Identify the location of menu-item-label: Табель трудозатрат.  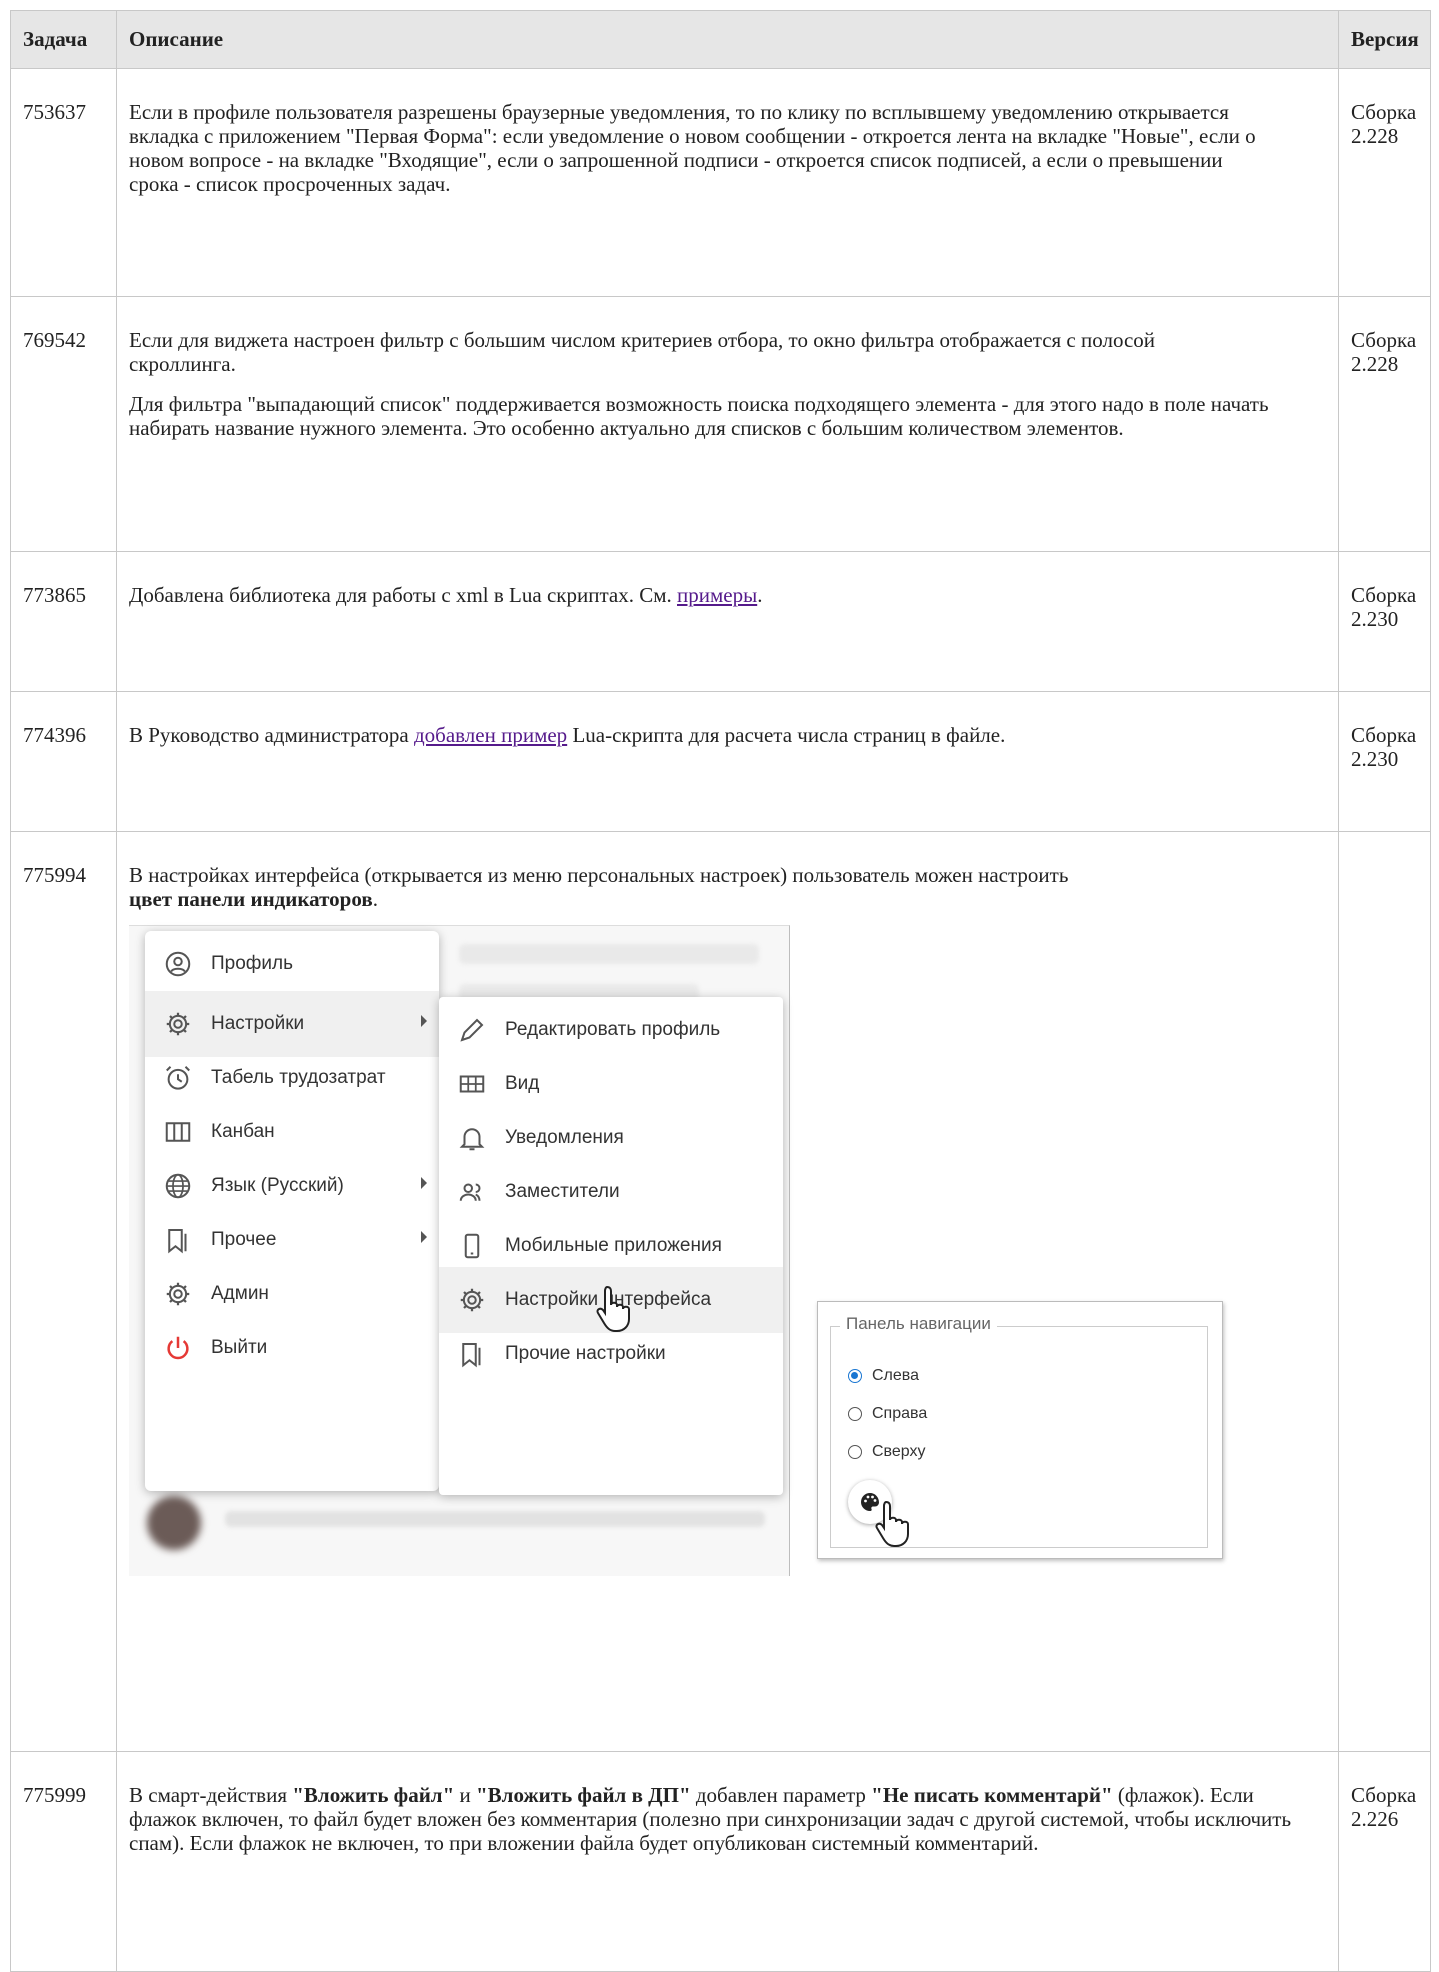
(298, 1077).